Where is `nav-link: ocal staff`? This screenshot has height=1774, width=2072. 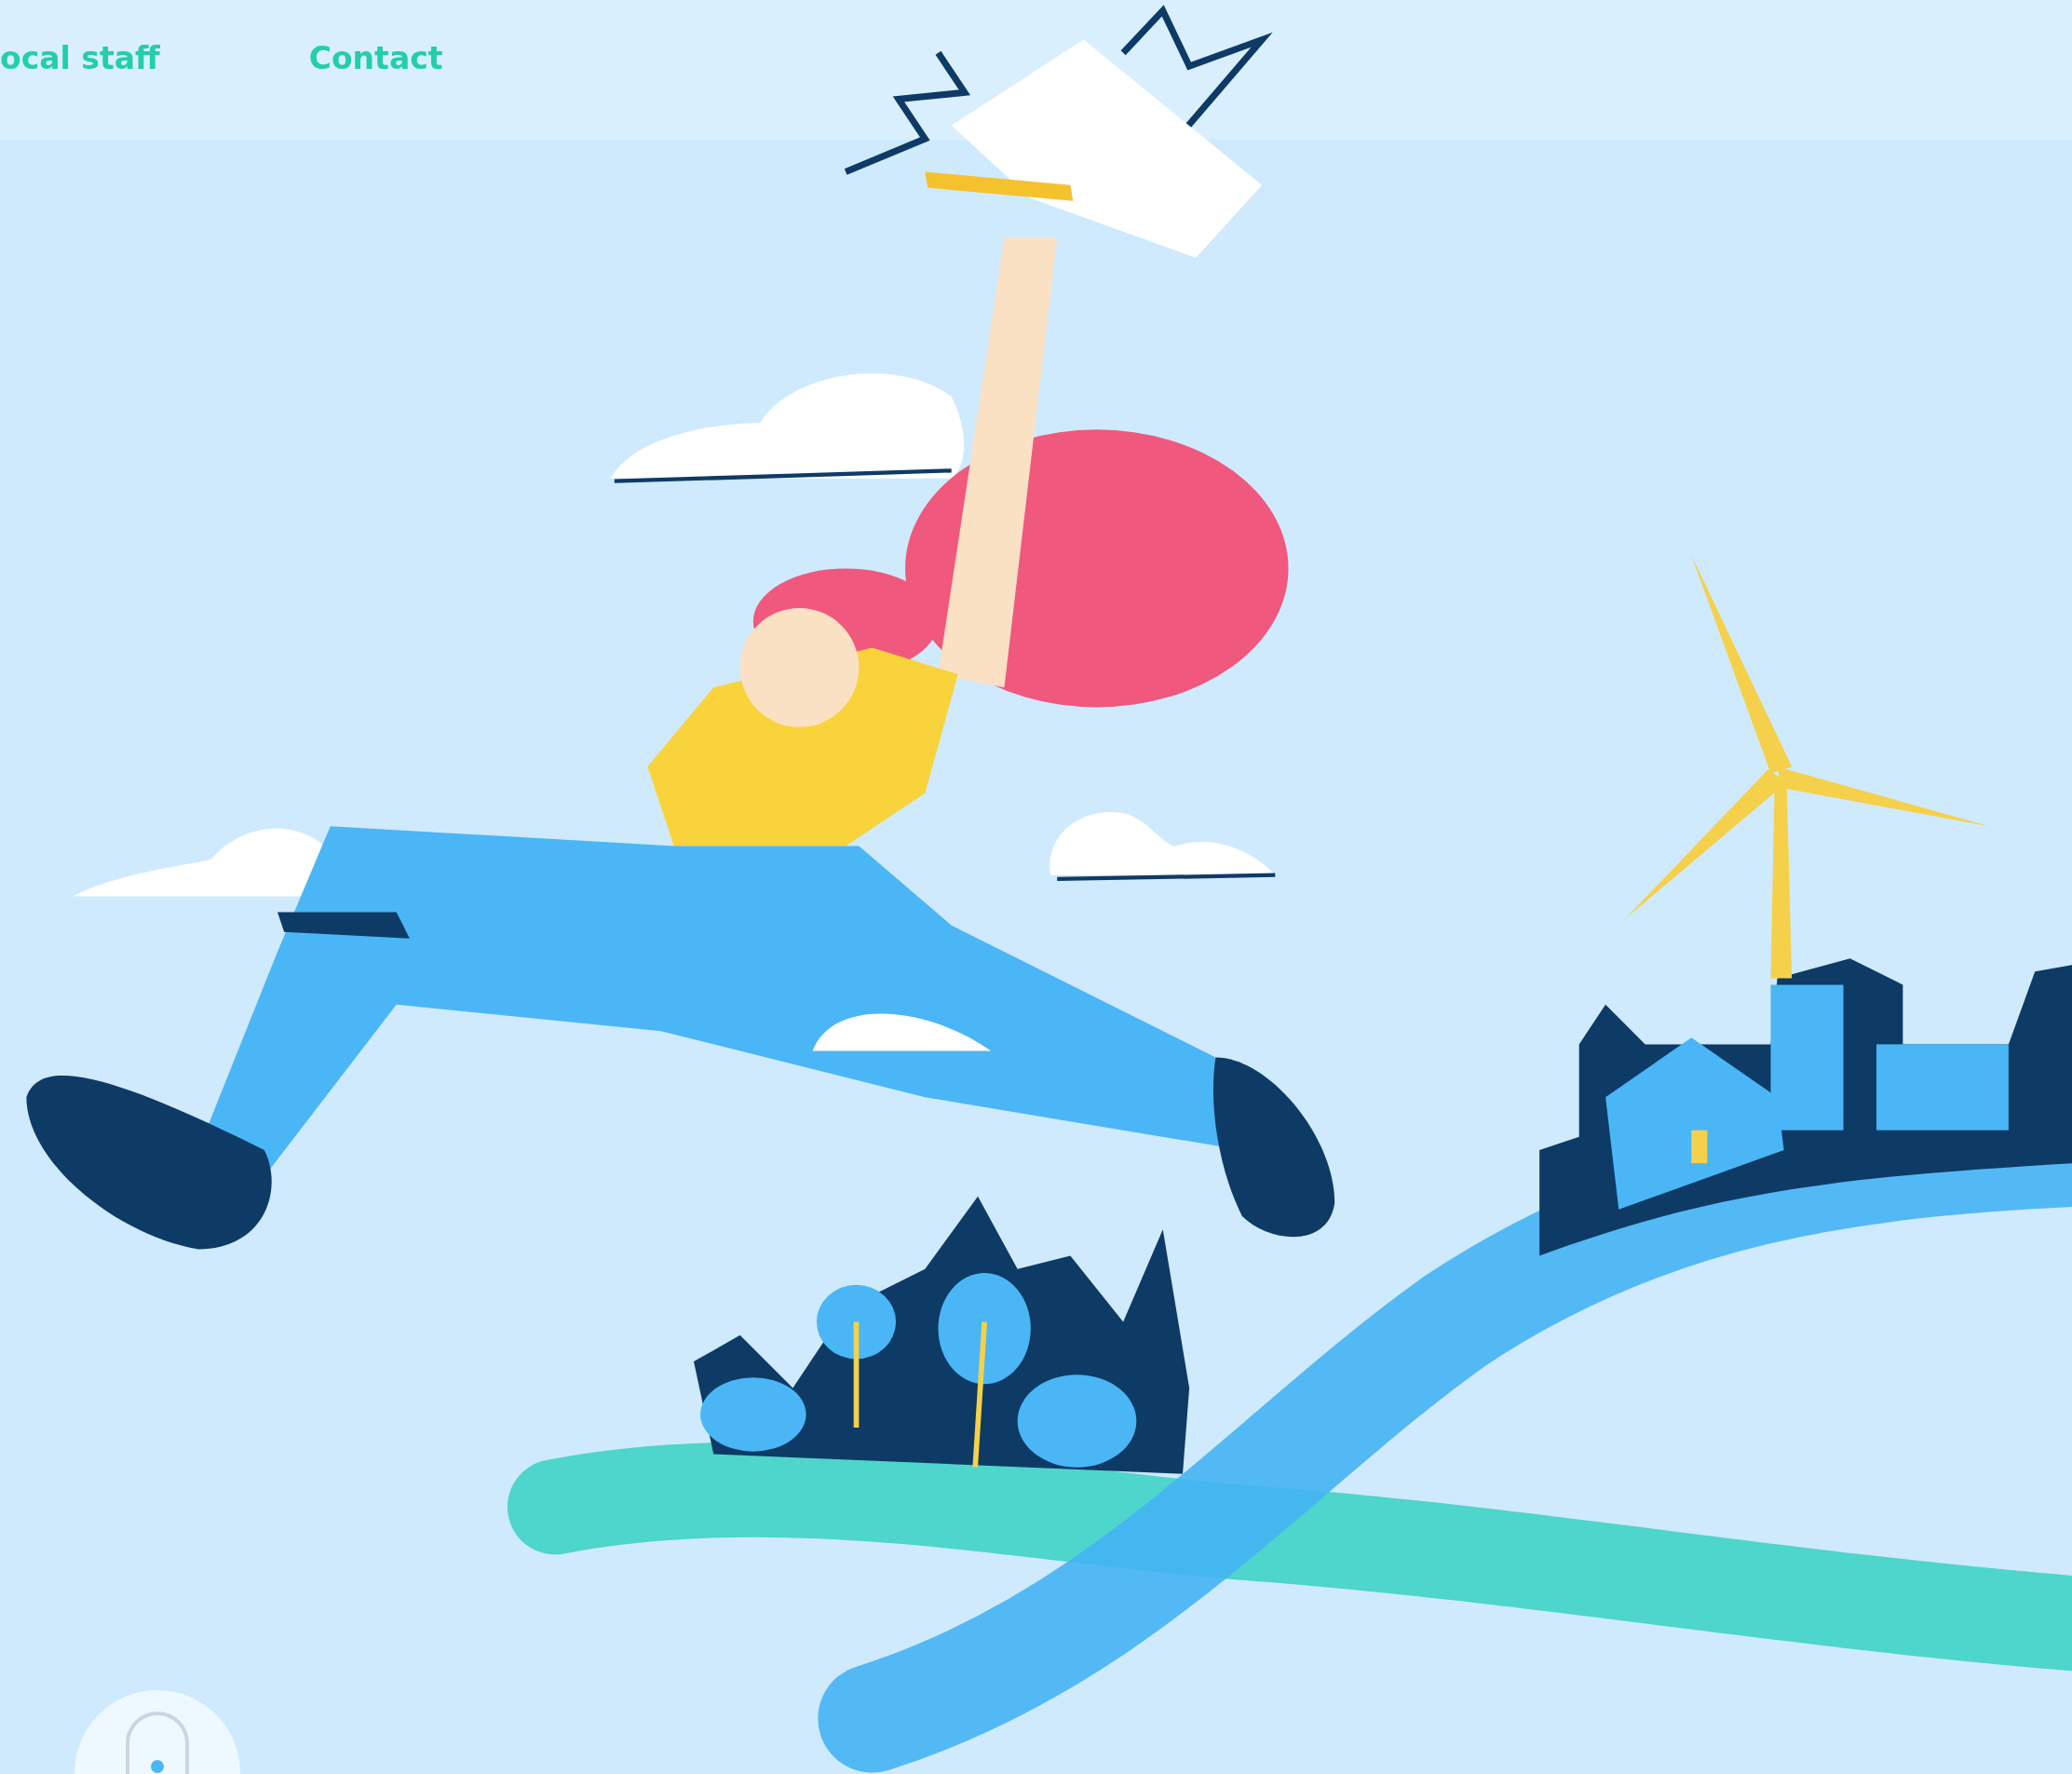 nav-link: ocal staff is located at coordinates (80, 57).